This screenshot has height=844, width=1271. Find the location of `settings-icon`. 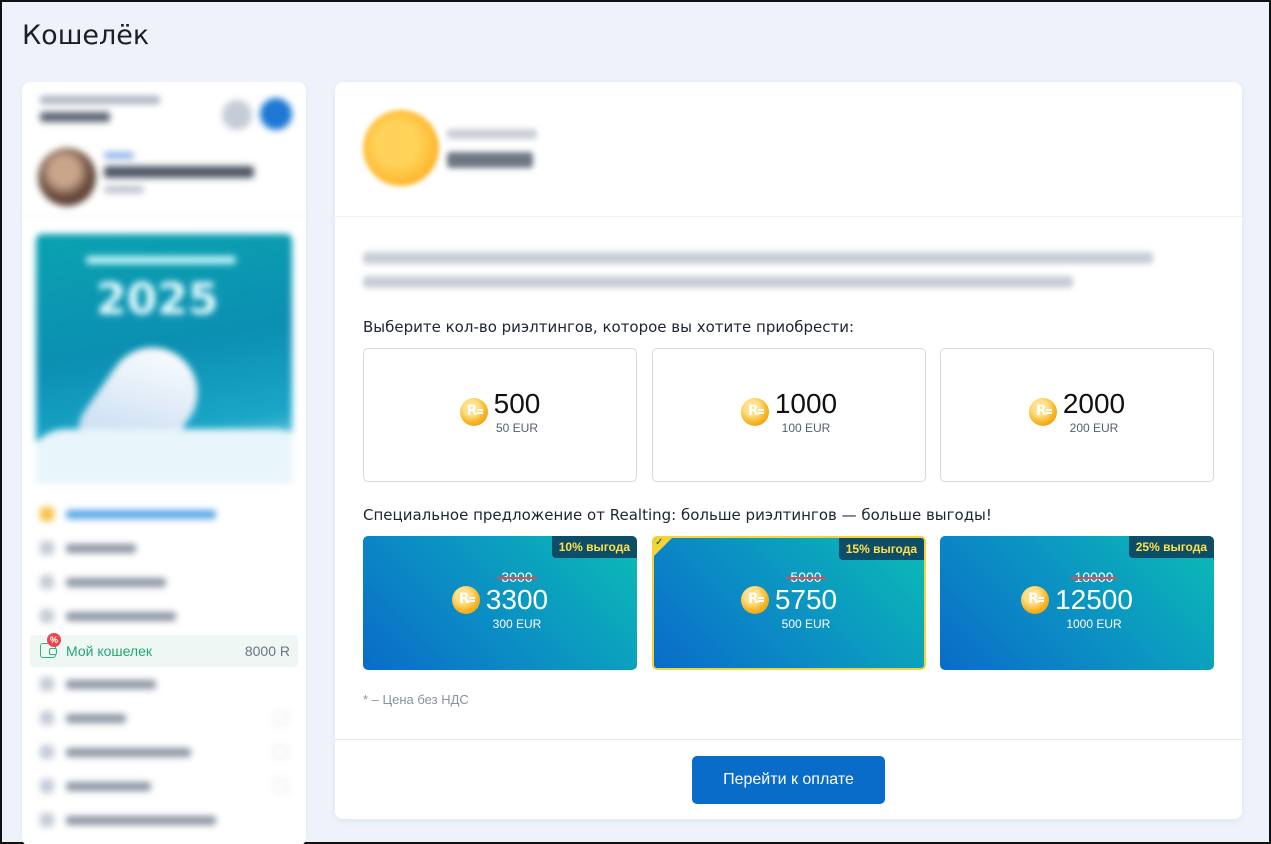

settings-icon is located at coordinates (237, 115).